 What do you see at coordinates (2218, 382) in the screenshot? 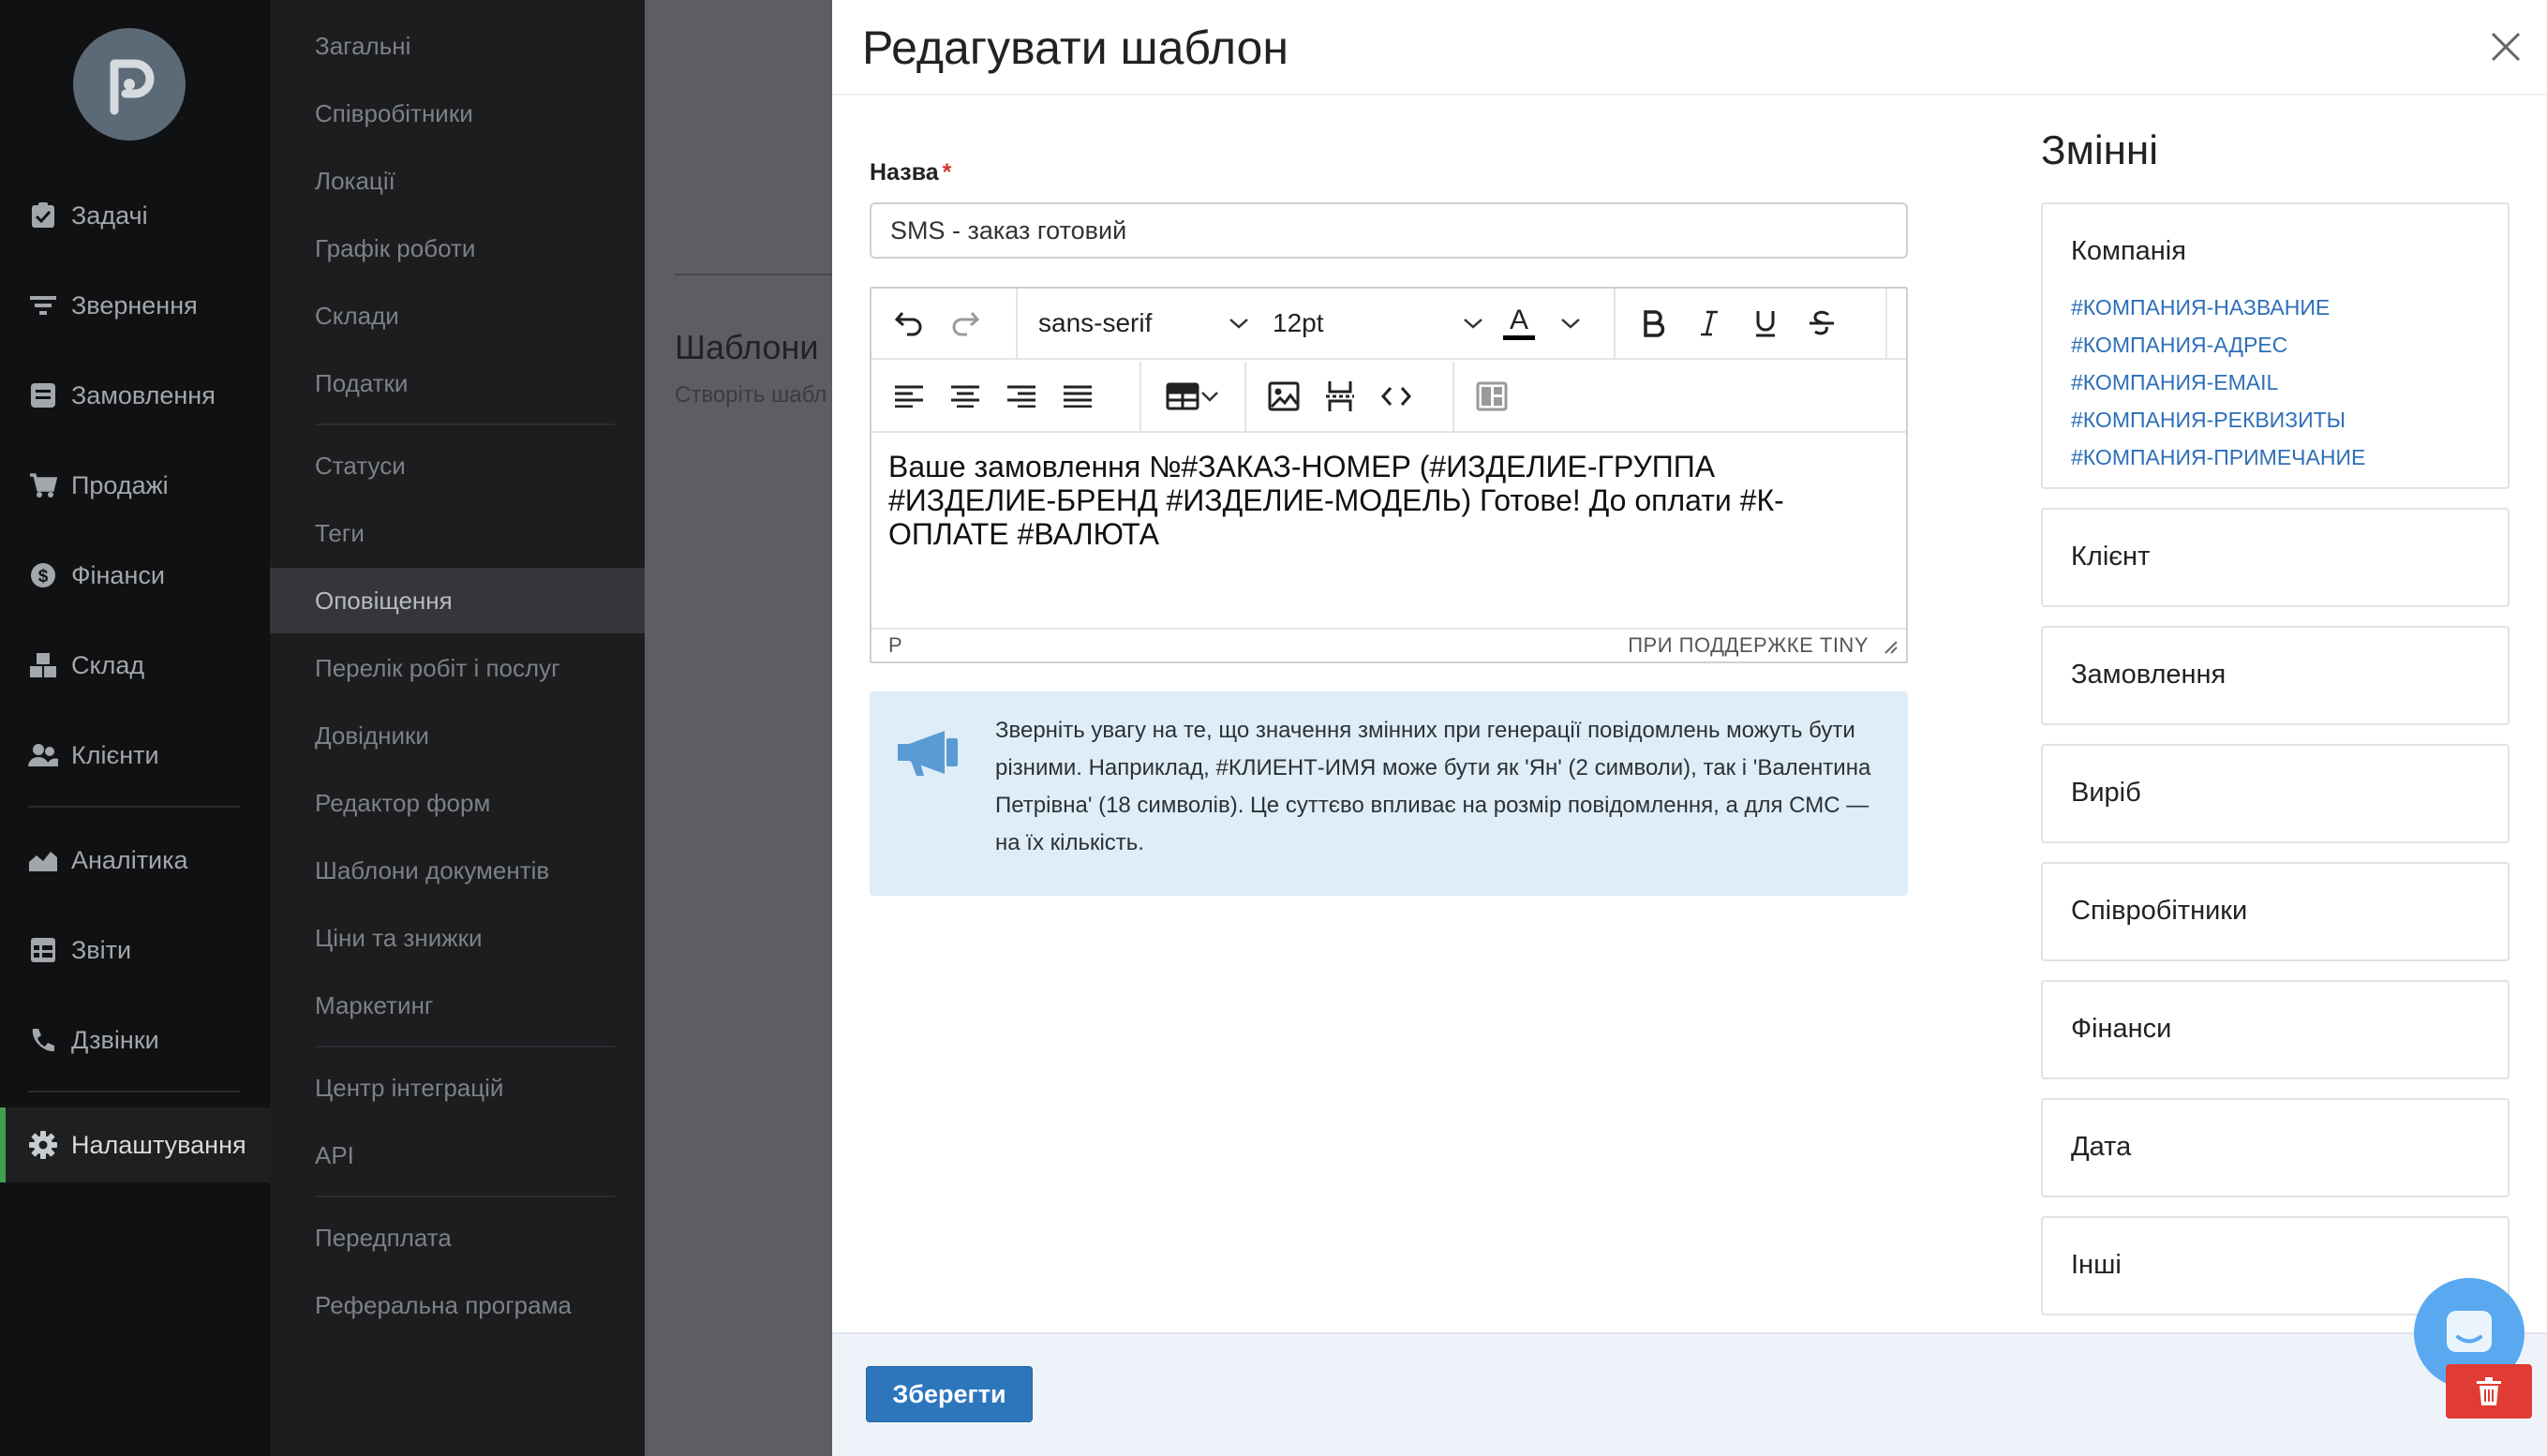
I see `variable-link: #КОМПАНИЯ-EMAIL` at bounding box center [2218, 382].